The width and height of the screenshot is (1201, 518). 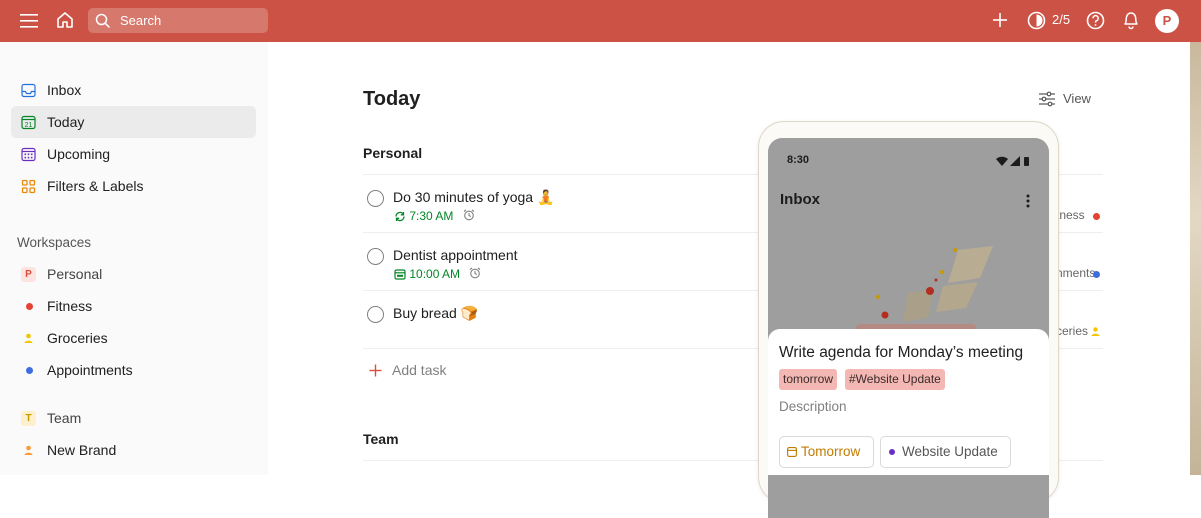 I want to click on task-project-tag: nments, so click(x=1080, y=274).